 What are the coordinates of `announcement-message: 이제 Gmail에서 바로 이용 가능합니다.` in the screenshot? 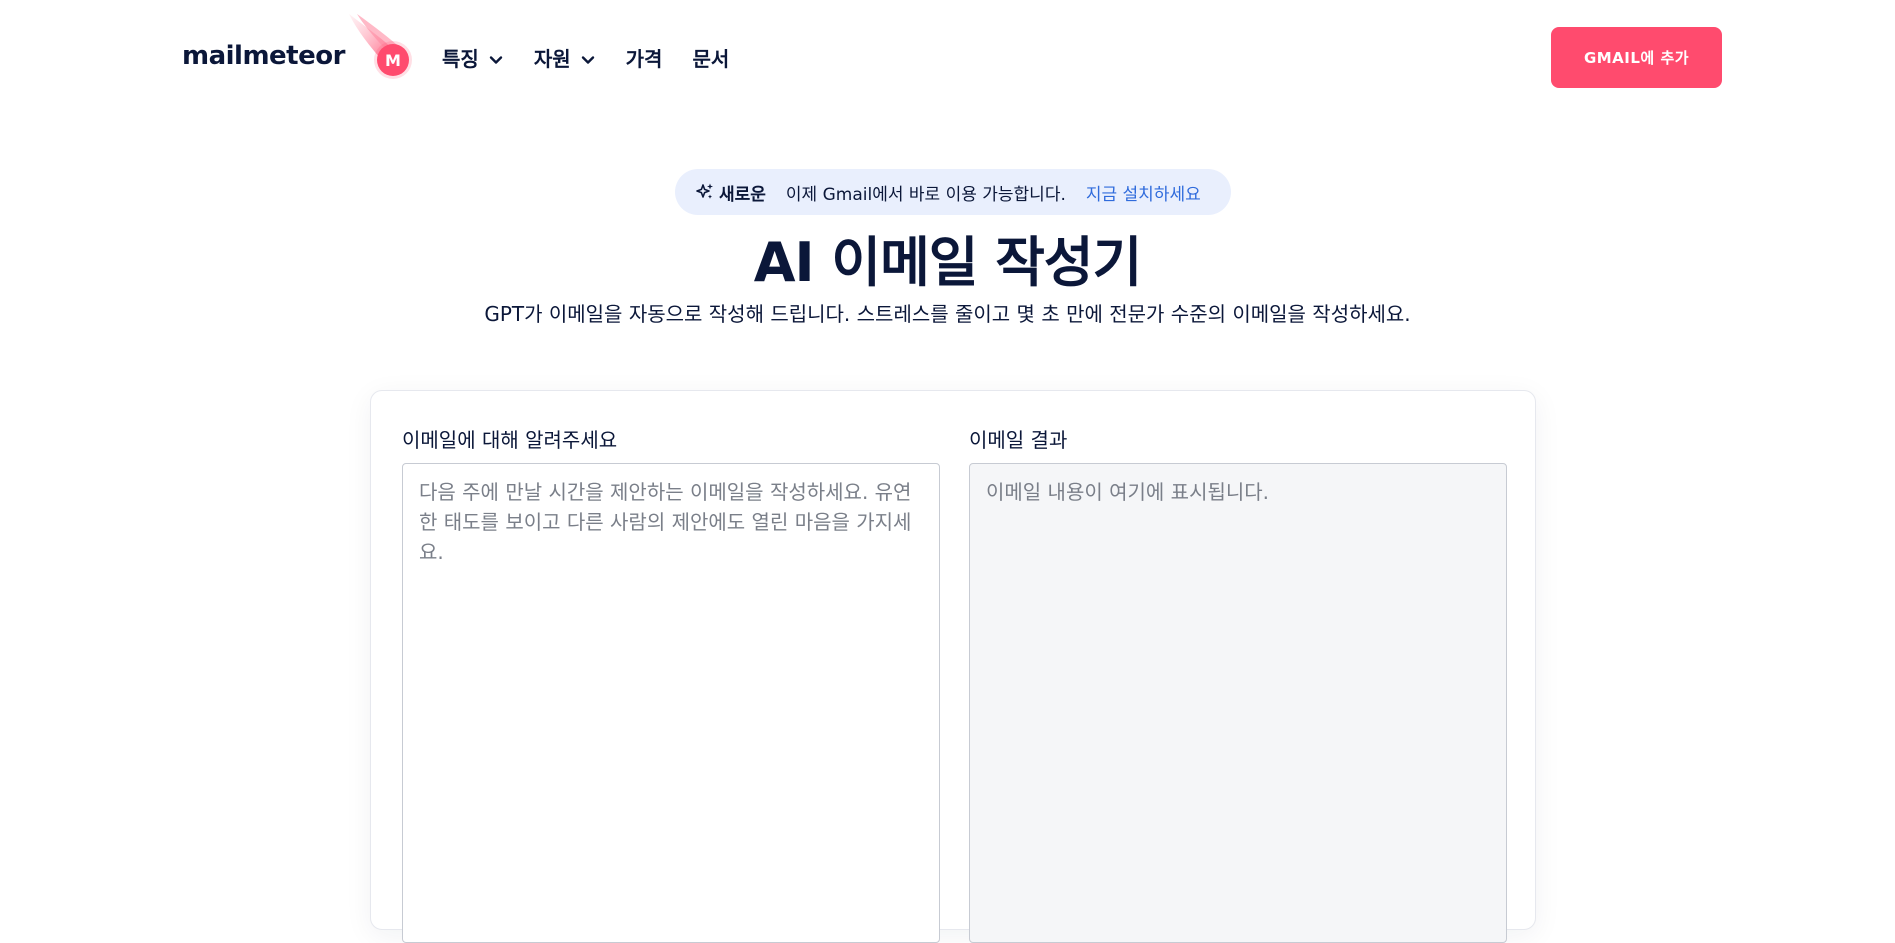 It's located at (925, 194).